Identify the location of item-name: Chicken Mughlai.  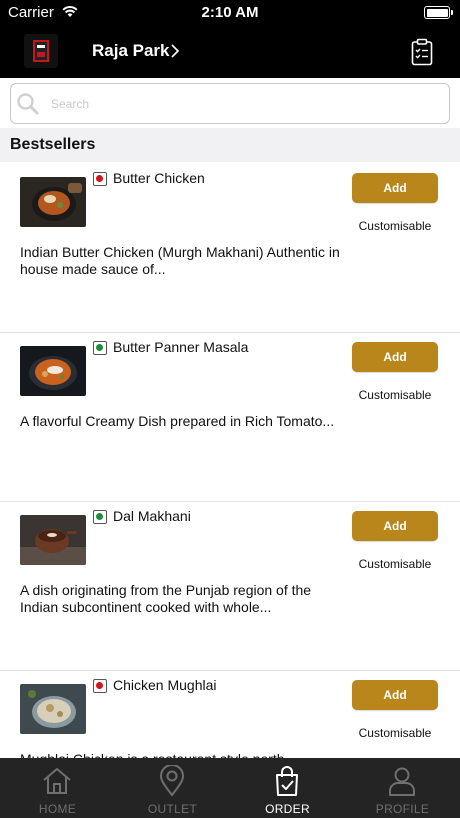
(165, 685).